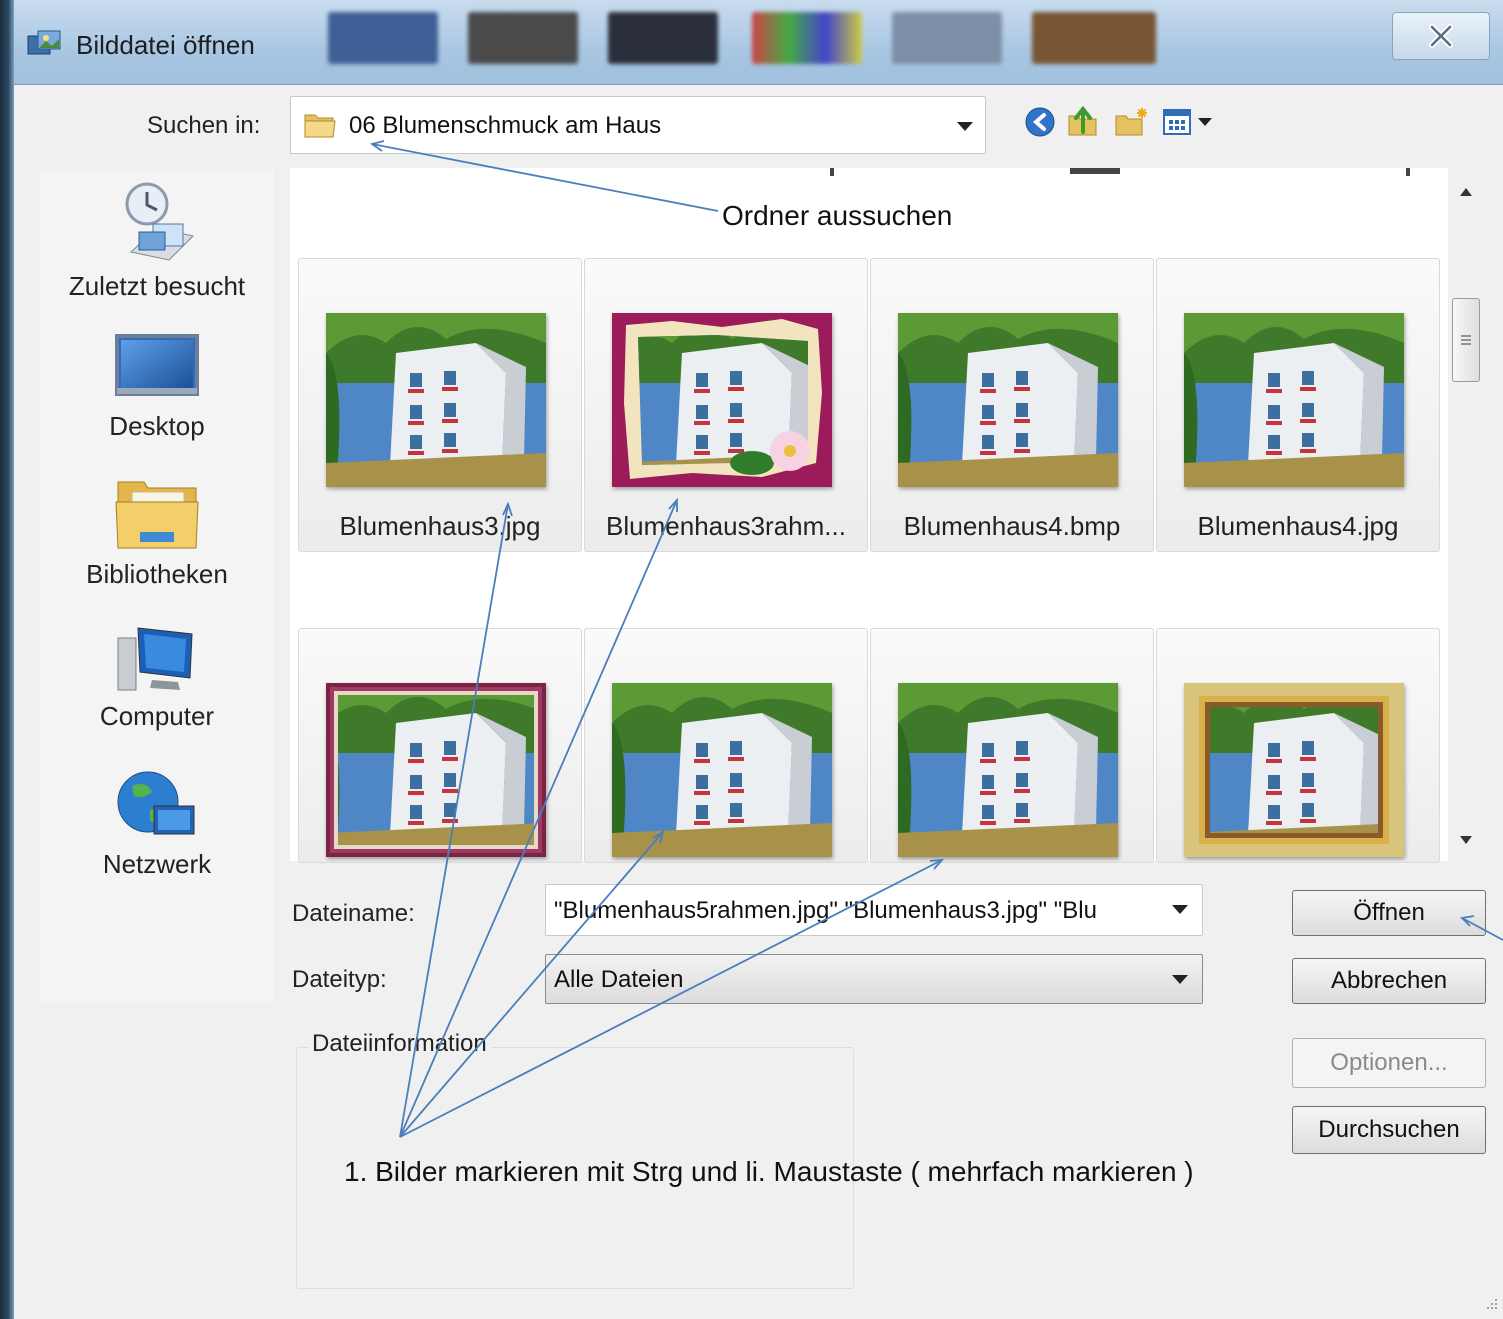  Describe the element at coordinates (7, 659) in the screenshot. I see `background-window-edge` at that location.